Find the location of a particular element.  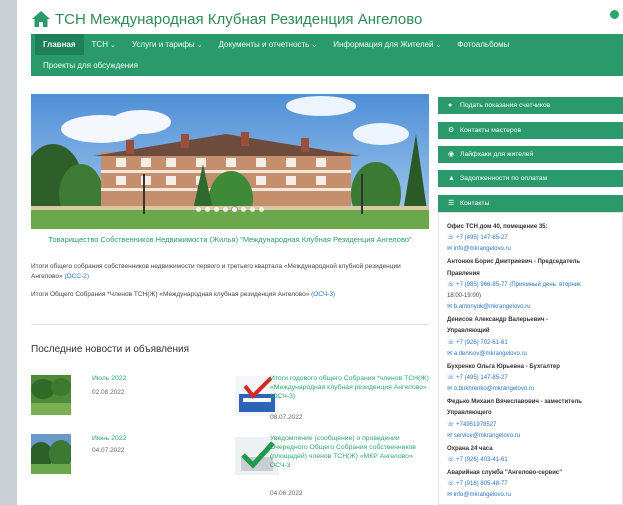

nav-item-label: Проекты для обсуждения is located at coordinates (90, 65).